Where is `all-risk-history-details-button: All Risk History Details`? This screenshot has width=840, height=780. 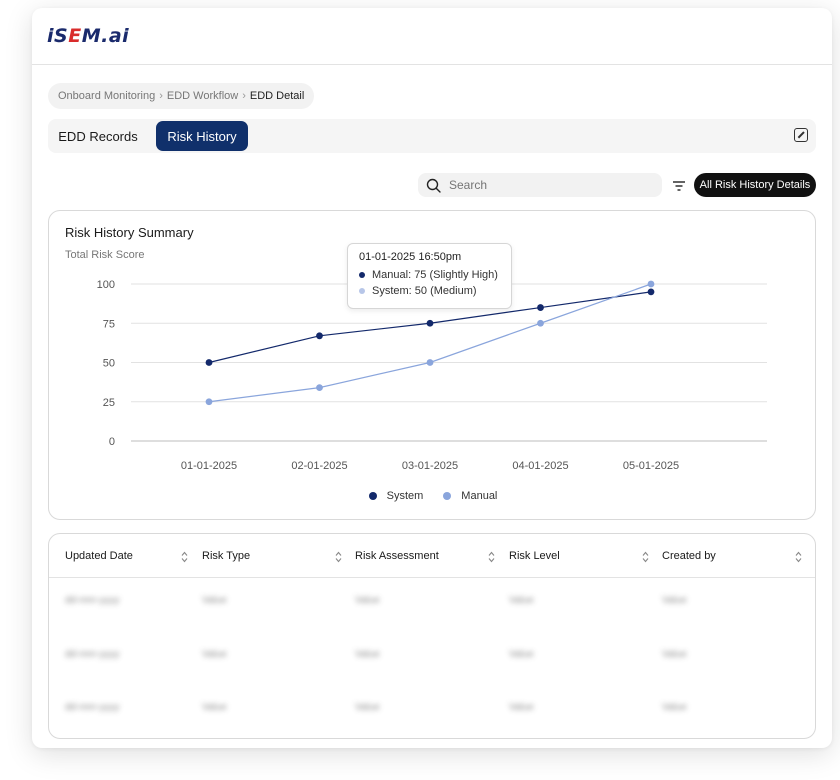
all-risk-history-details-button: All Risk History Details is located at coordinates (755, 185).